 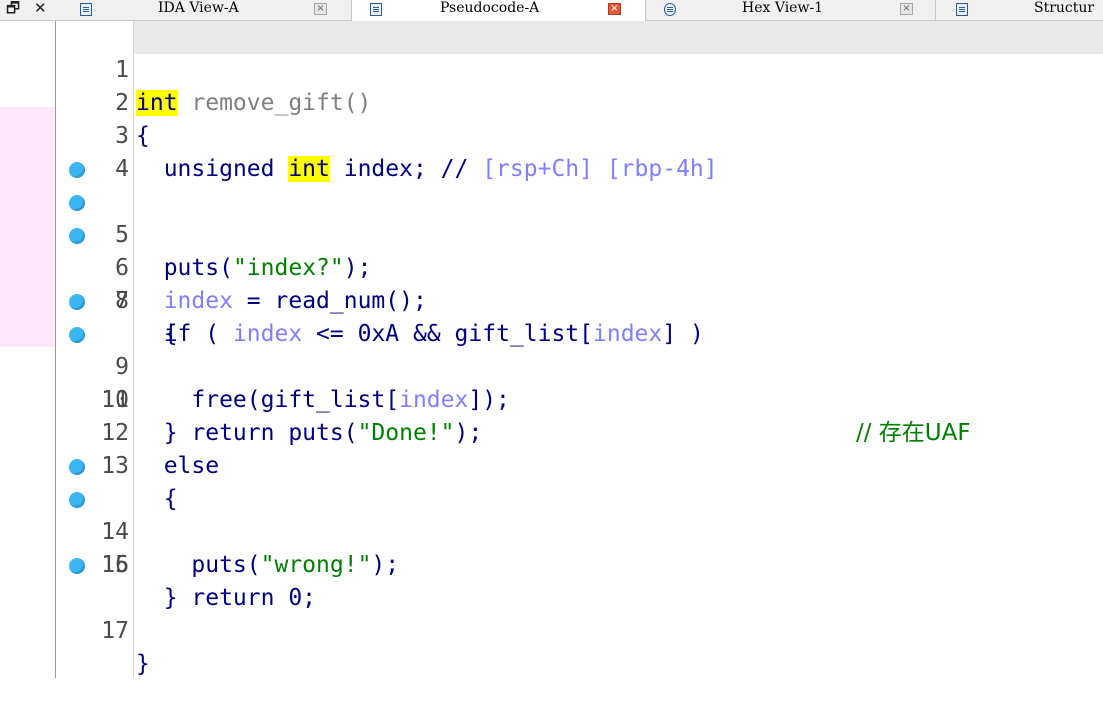 I want to click on selected-region-highlight, so click(x=27, y=227).